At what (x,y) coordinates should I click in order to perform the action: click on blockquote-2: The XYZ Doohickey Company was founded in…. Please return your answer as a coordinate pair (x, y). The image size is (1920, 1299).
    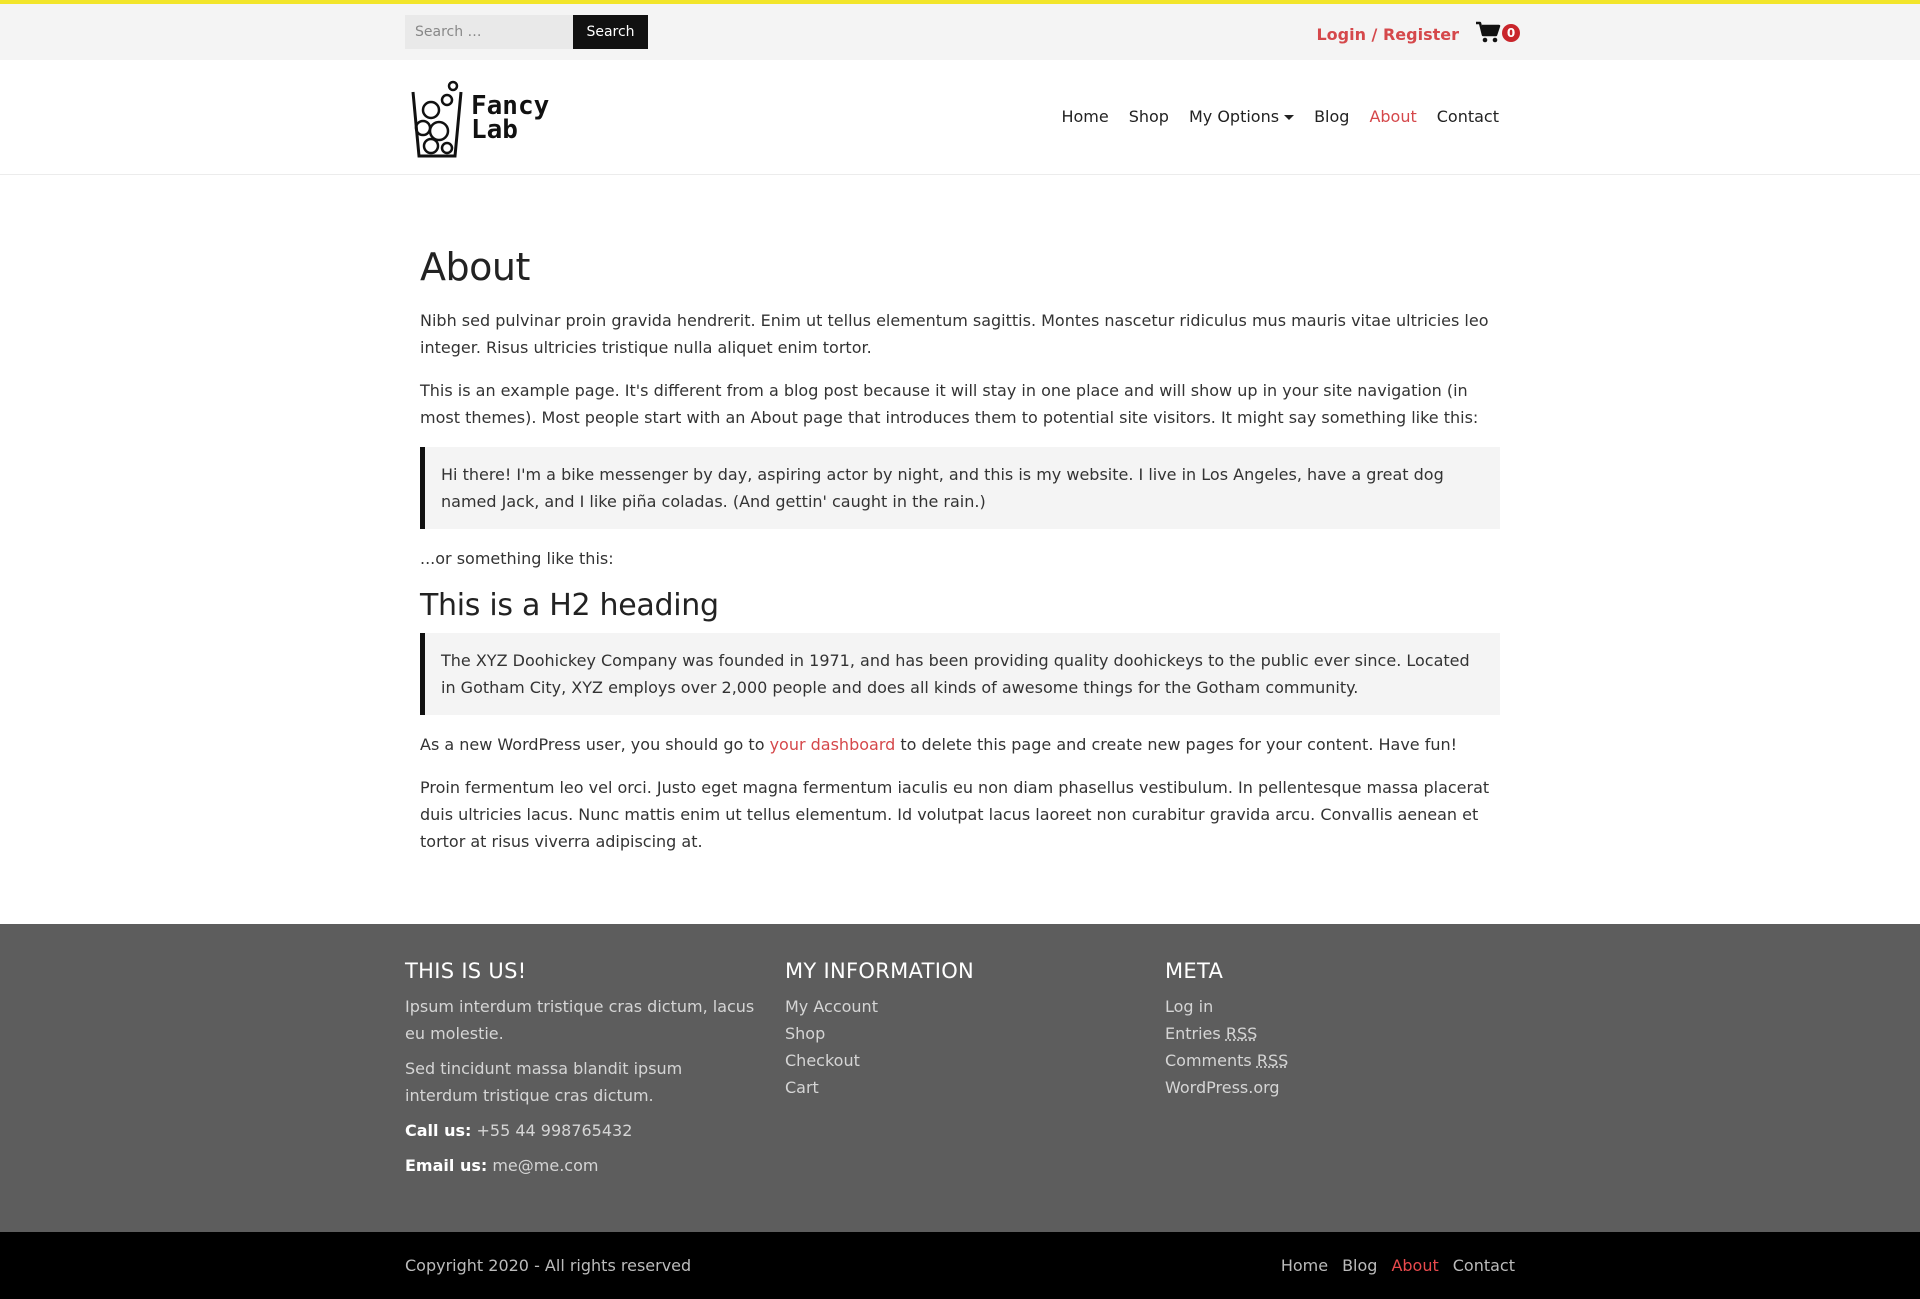
    Looking at the image, I should click on (960, 674).